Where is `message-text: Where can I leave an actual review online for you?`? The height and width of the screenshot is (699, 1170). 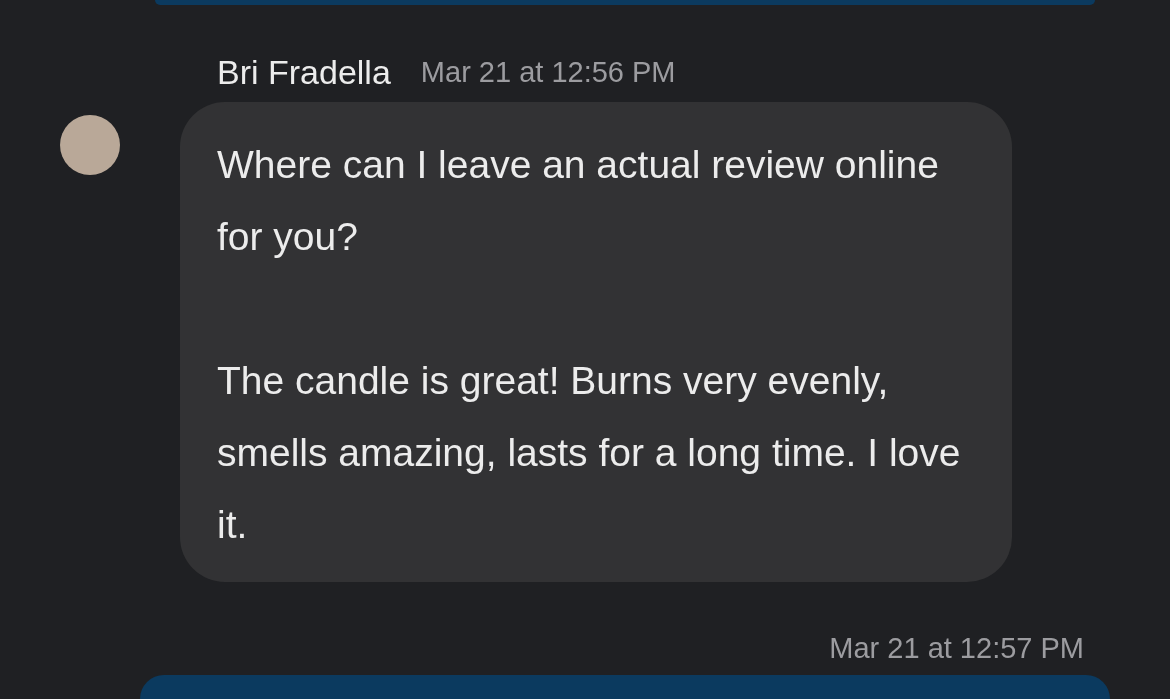
message-text: Where can I leave an actual review online for you? is located at coordinates (578, 201).